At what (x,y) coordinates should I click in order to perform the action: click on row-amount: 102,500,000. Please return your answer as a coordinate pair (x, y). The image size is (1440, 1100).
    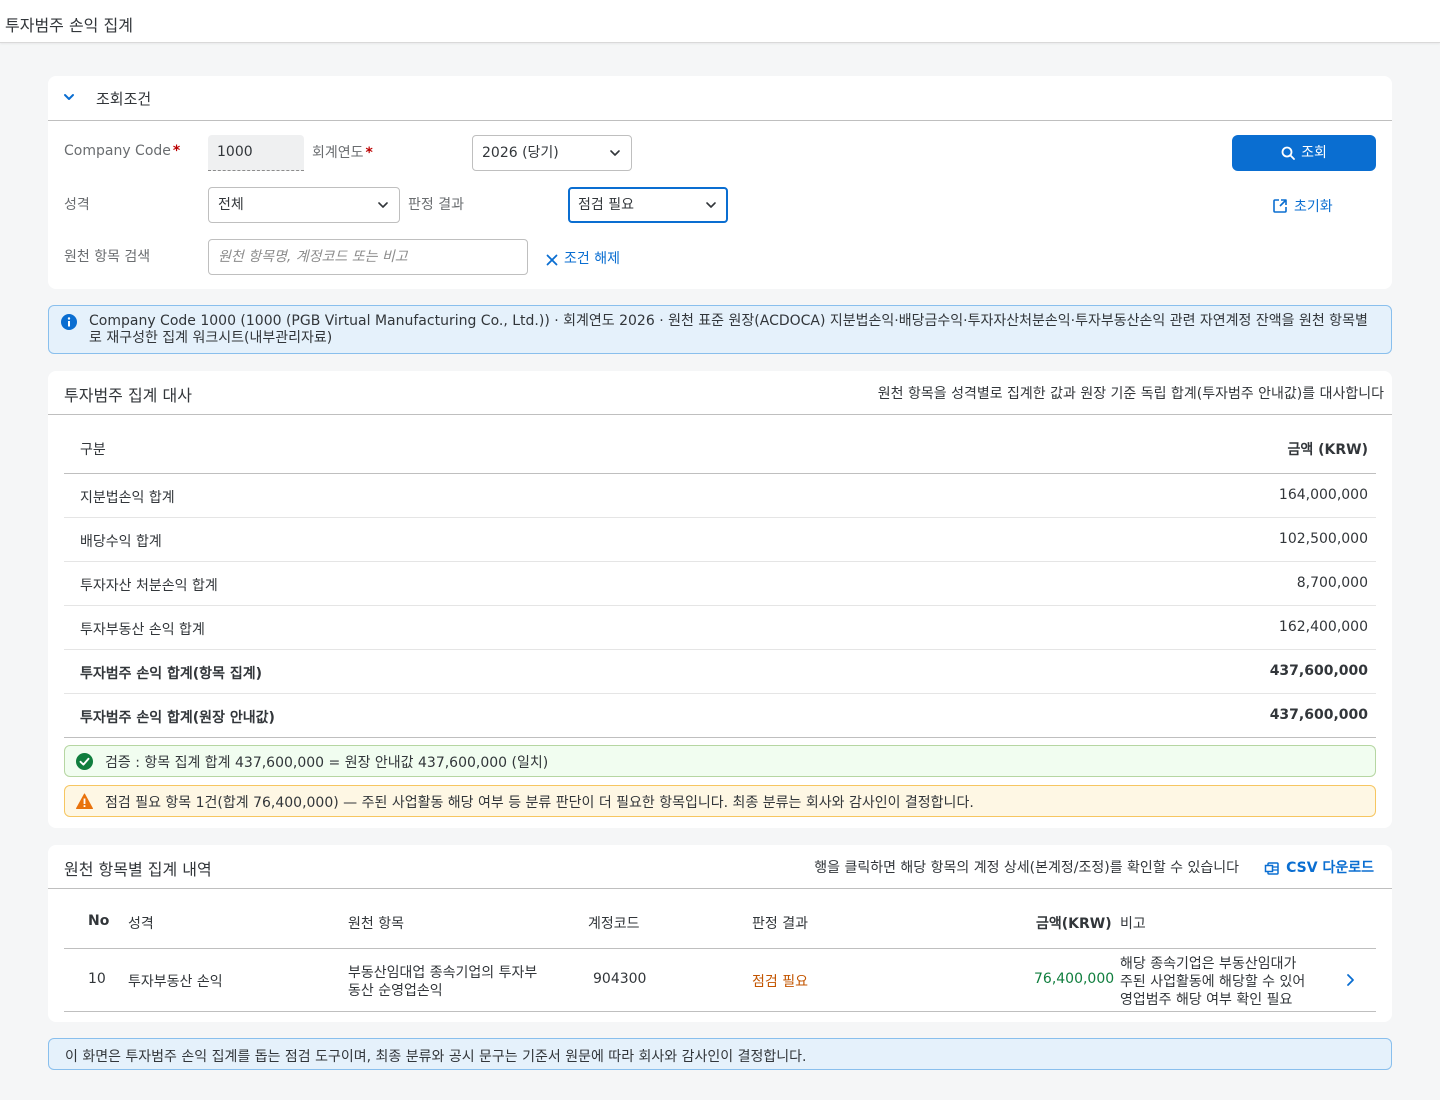
    Looking at the image, I should click on (1323, 539).